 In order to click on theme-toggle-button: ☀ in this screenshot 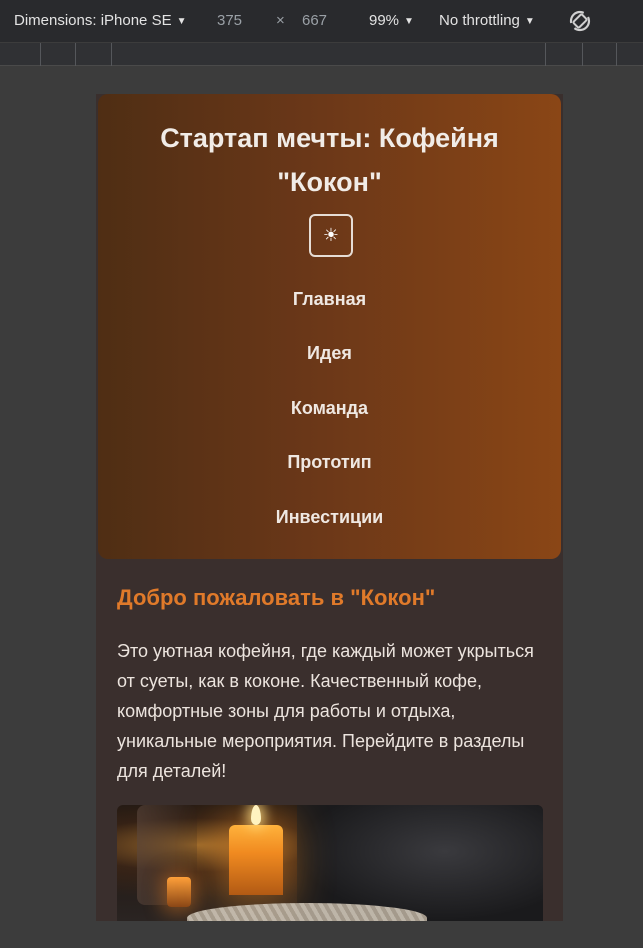, I will do `click(331, 235)`.